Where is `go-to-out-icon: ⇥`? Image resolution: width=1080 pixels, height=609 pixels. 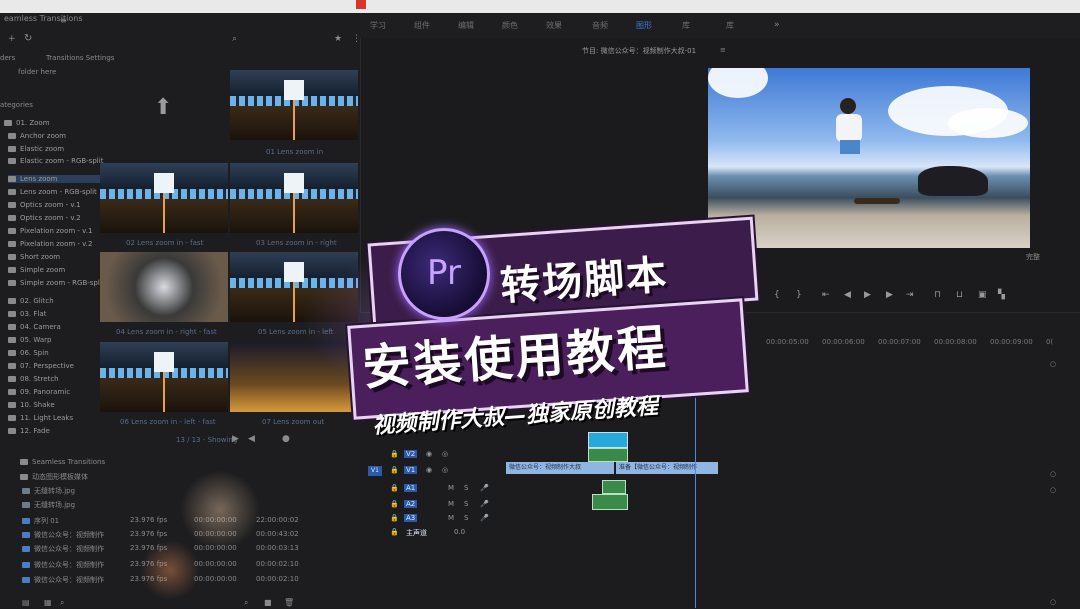 go-to-out-icon: ⇥ is located at coordinates (910, 295).